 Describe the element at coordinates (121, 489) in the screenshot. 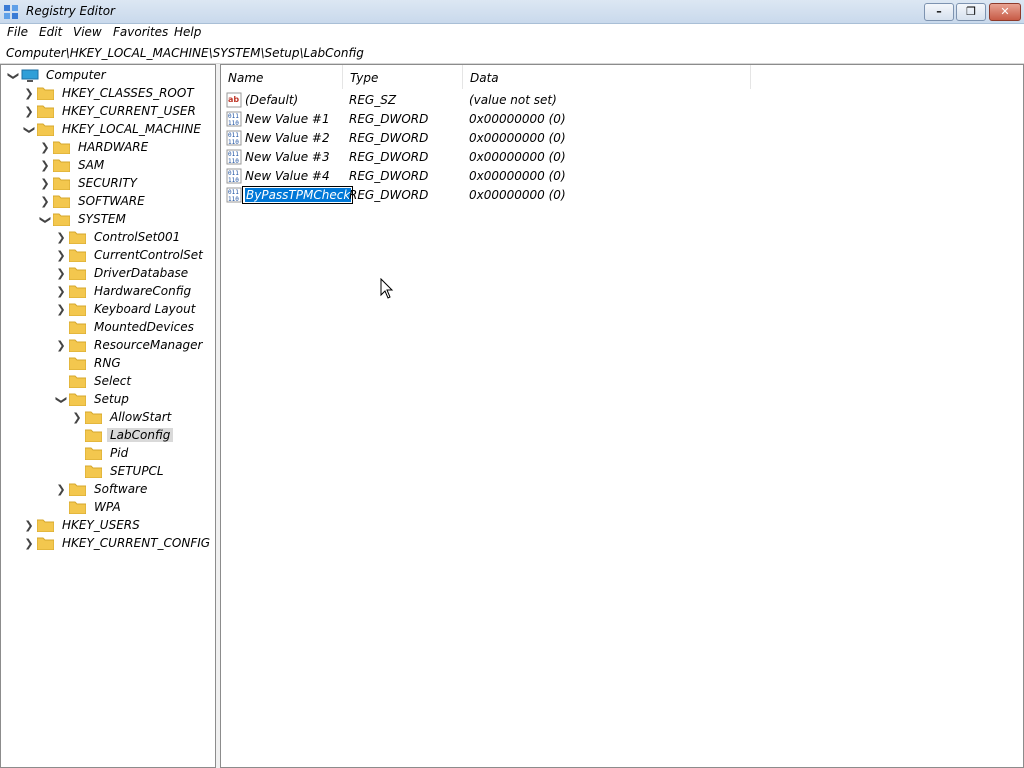

I see `tree-item-label: Software` at that location.